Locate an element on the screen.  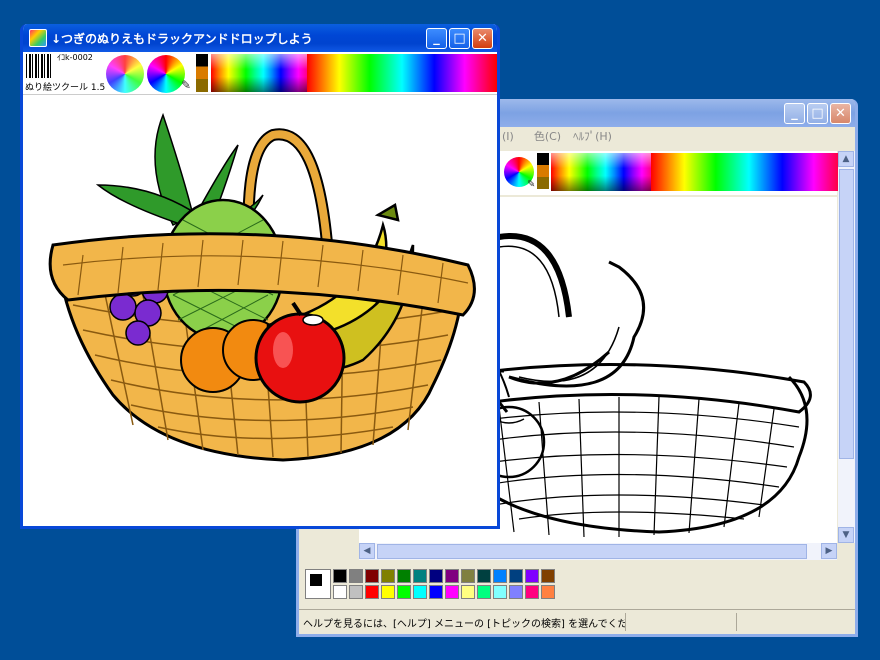
menu-partial: (I) is located at coordinates (508, 136).